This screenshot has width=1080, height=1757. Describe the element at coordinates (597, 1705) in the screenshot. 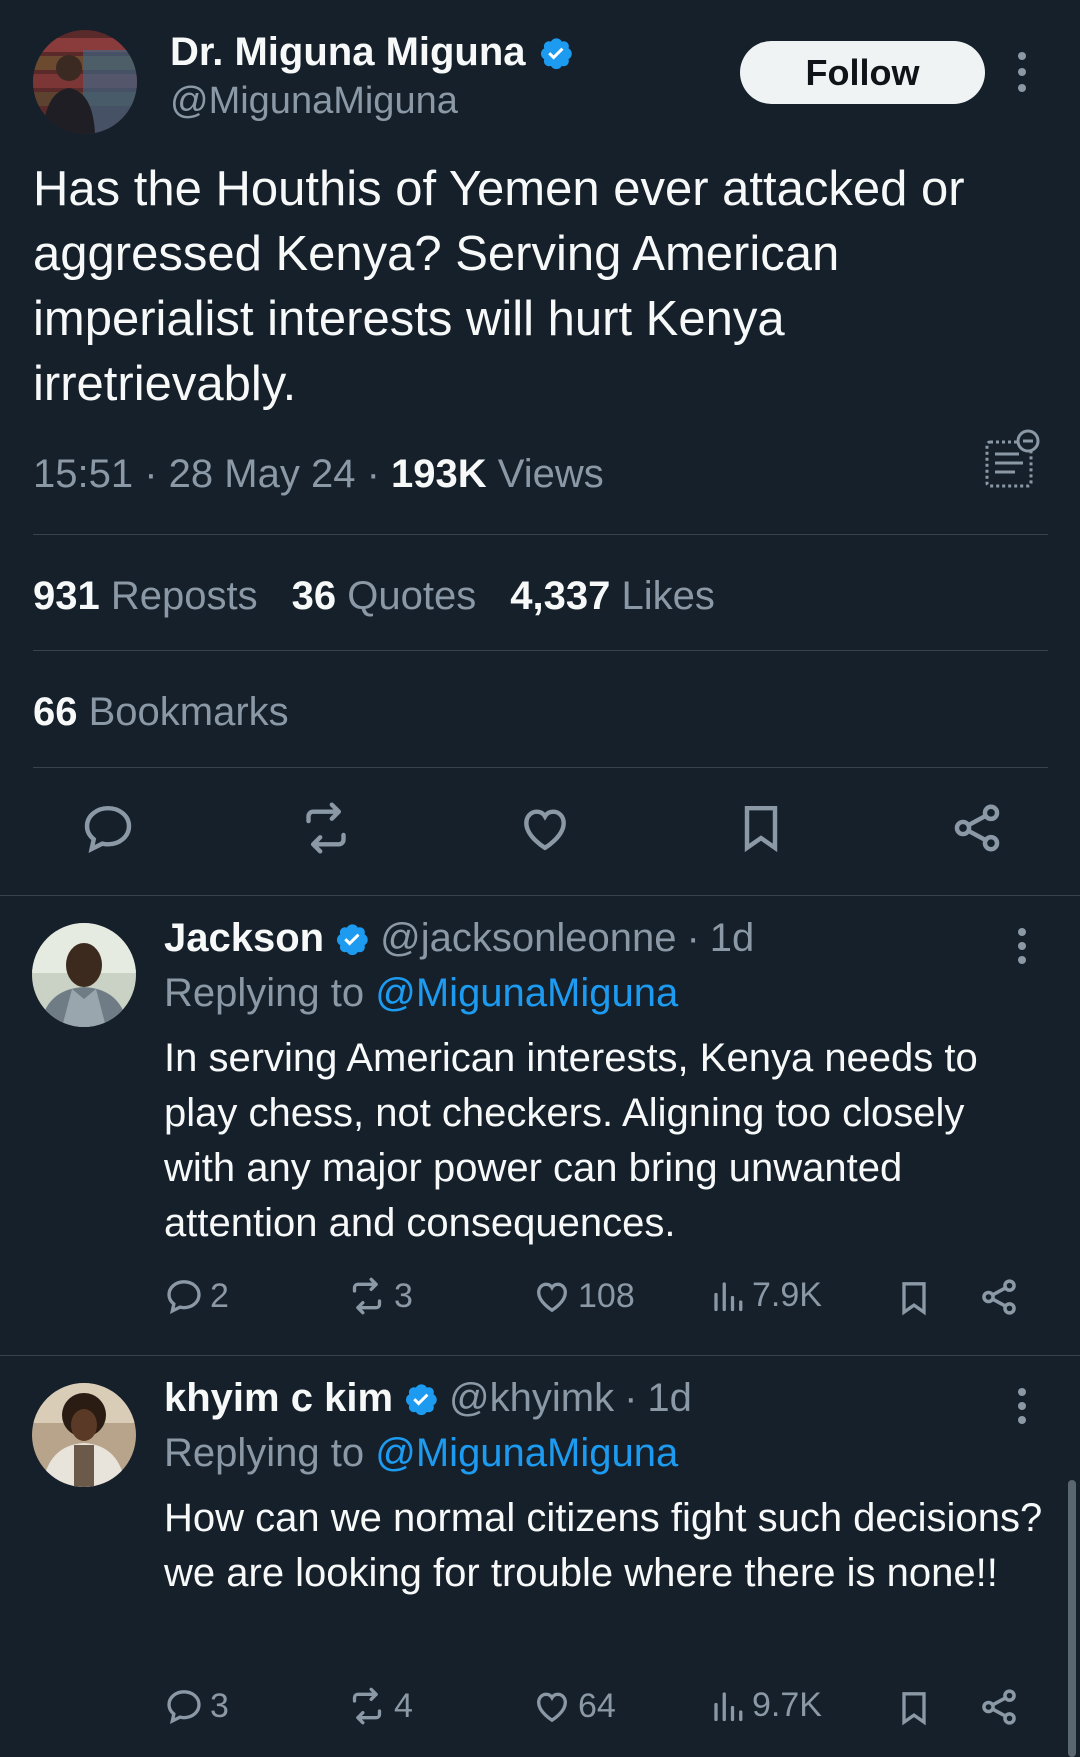

I see `like-count: 64` at that location.